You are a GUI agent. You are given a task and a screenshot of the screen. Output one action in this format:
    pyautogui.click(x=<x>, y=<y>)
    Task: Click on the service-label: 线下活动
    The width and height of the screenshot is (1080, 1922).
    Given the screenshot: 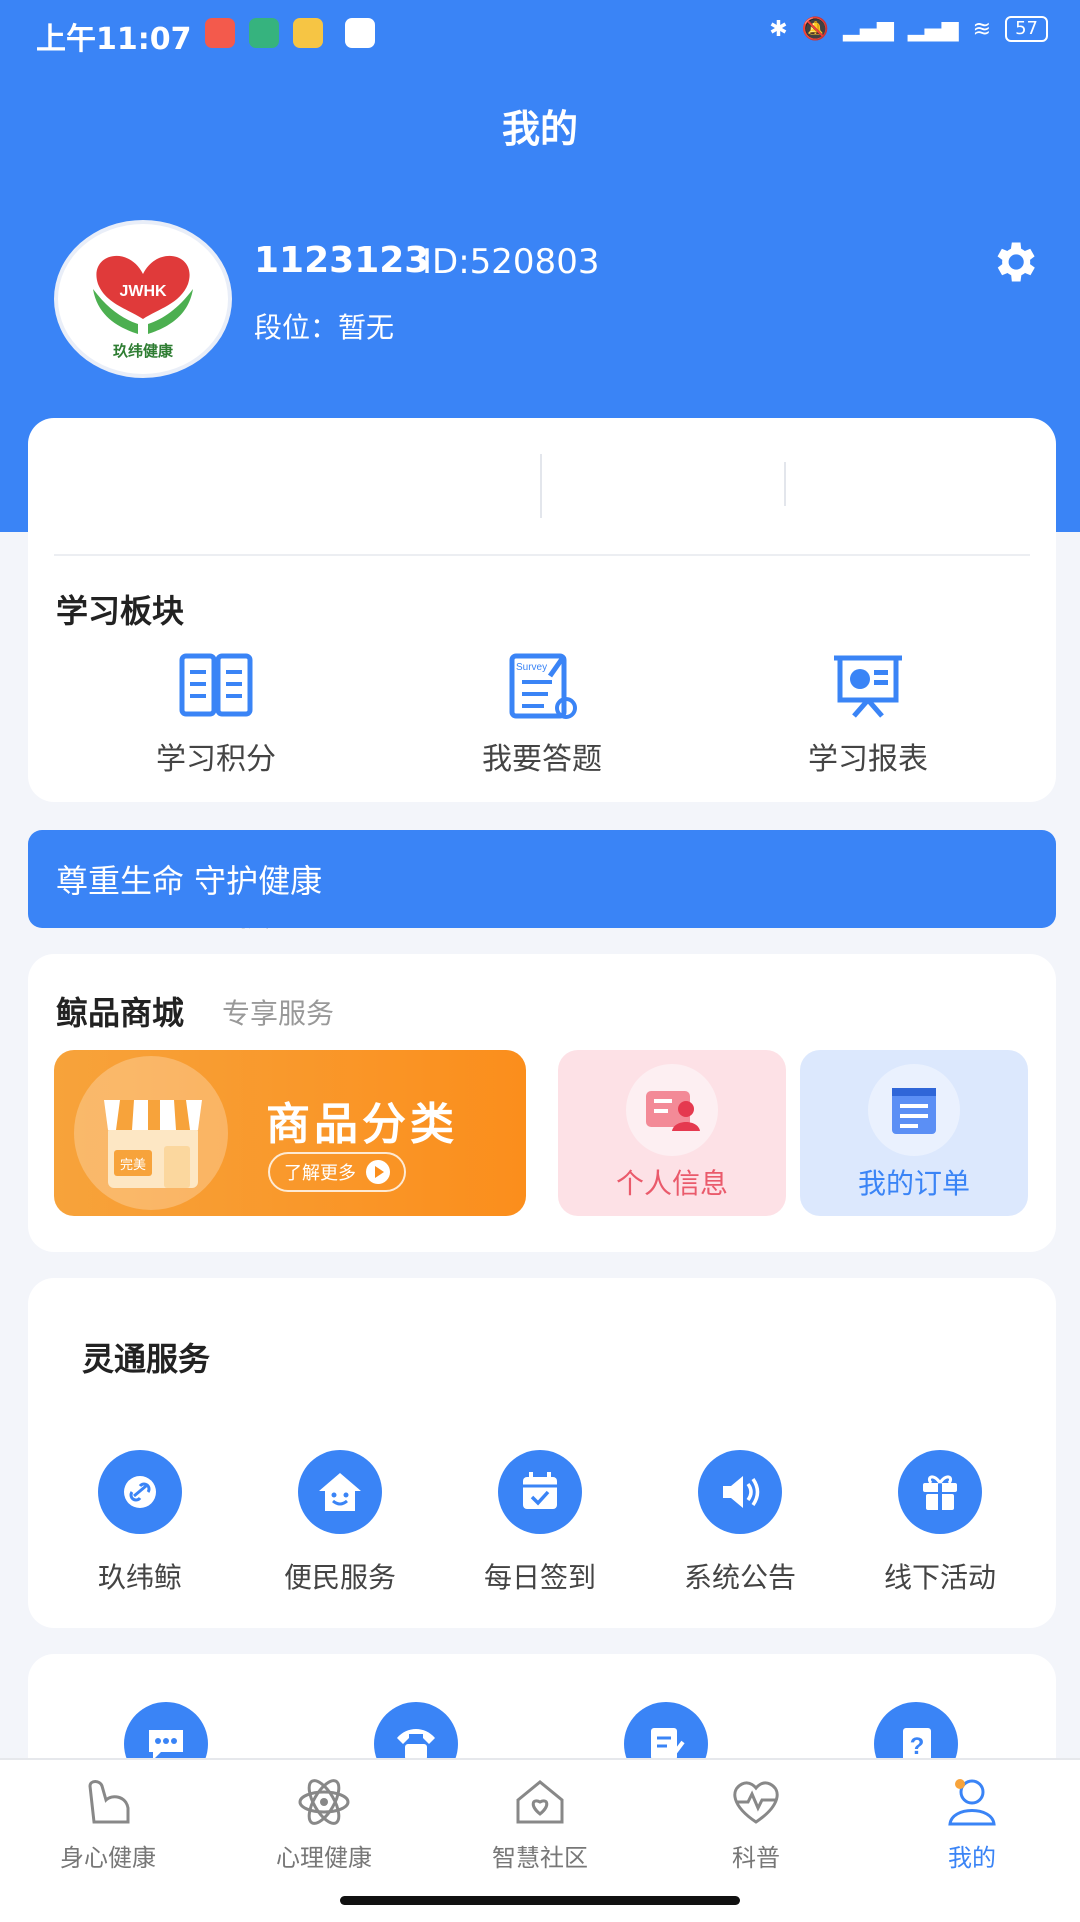 What is the action you would take?
    pyautogui.click(x=939, y=1577)
    